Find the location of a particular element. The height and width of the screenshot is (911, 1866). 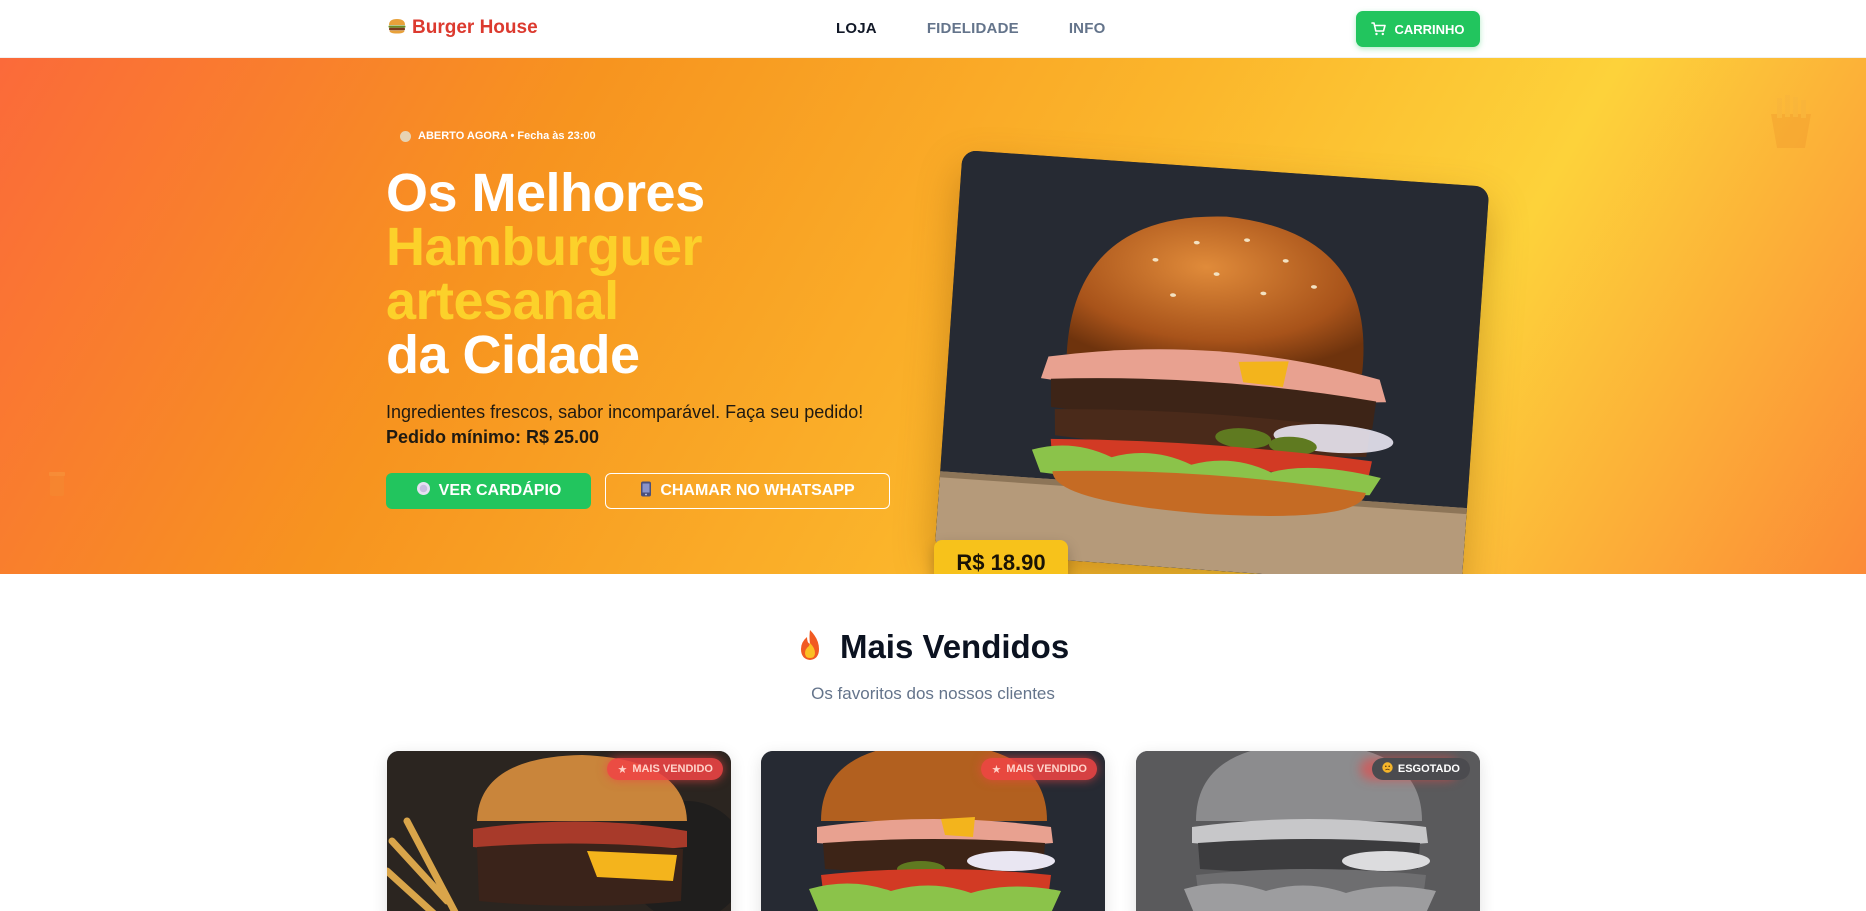

fries-icon is located at coordinates (1791, 121).